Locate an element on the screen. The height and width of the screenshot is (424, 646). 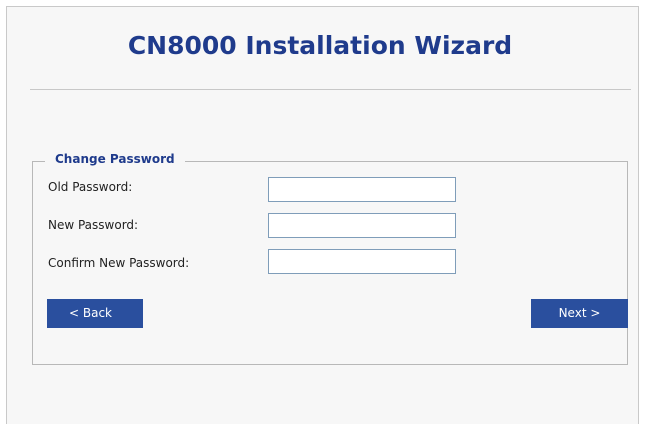
confirm-new-password-field is located at coordinates (362, 261).